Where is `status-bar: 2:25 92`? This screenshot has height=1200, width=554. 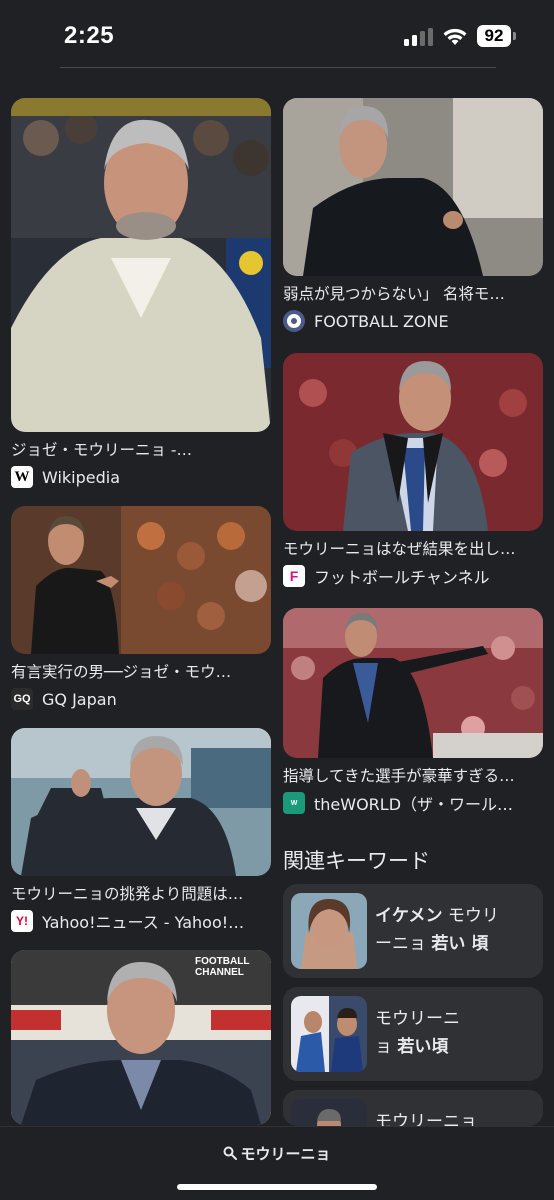 status-bar: 2:25 92 is located at coordinates (277, 35).